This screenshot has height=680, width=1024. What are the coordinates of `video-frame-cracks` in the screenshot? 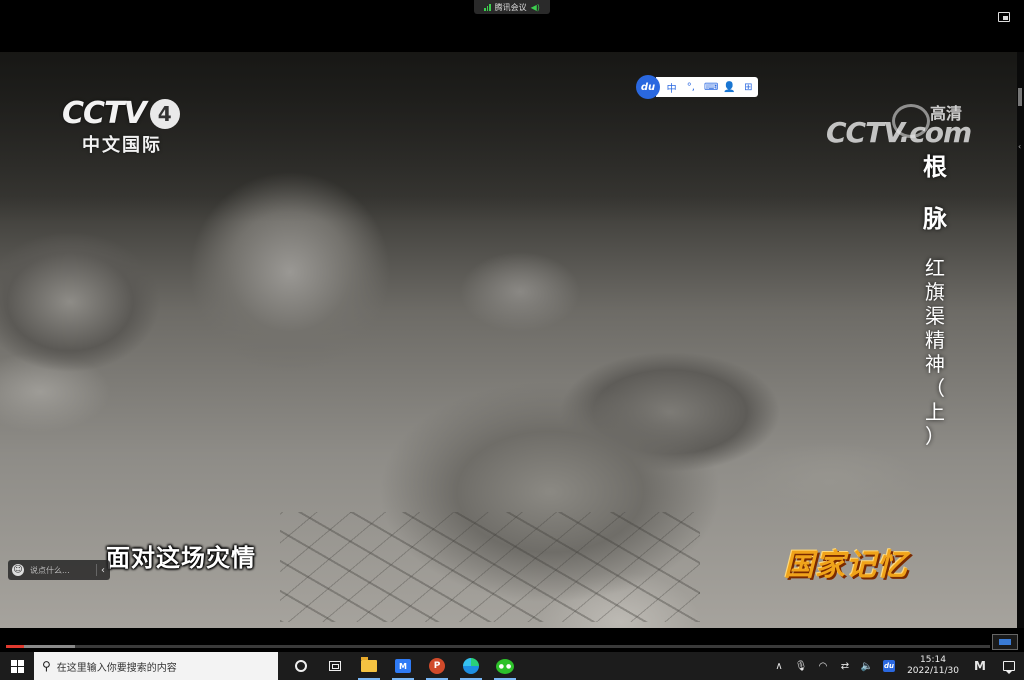 It's located at (490, 567).